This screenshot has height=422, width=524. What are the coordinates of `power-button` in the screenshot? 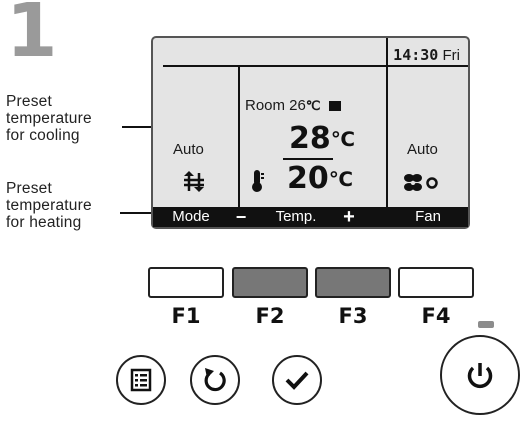 It's located at (480, 375).